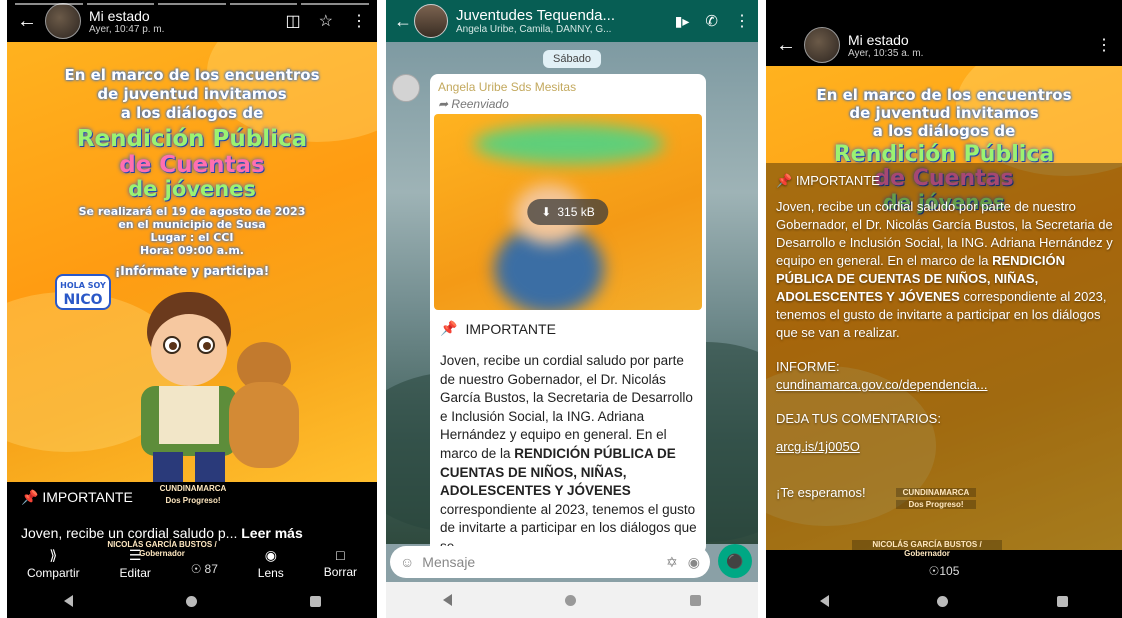  Describe the element at coordinates (192, 139) in the screenshot. I see `poster-title1: Rendición Pública` at that location.